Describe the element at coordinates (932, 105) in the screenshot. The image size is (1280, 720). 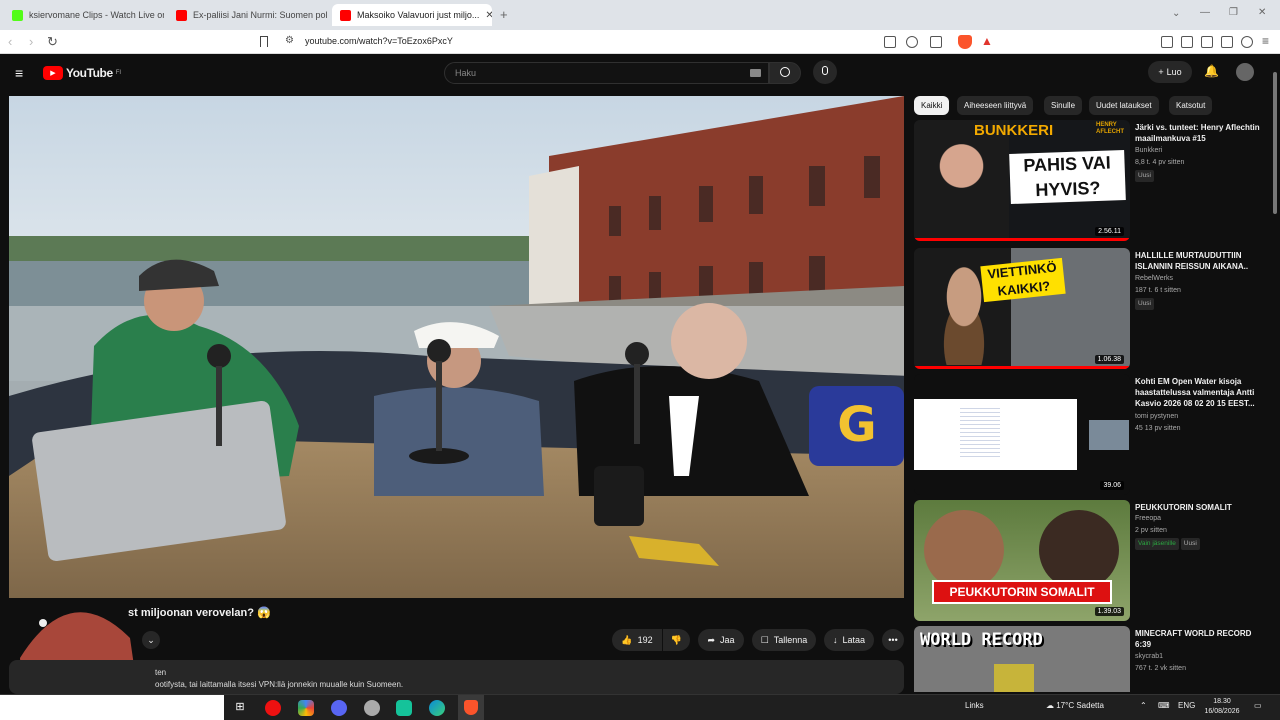
I see `chip-all: Kaikki` at that location.